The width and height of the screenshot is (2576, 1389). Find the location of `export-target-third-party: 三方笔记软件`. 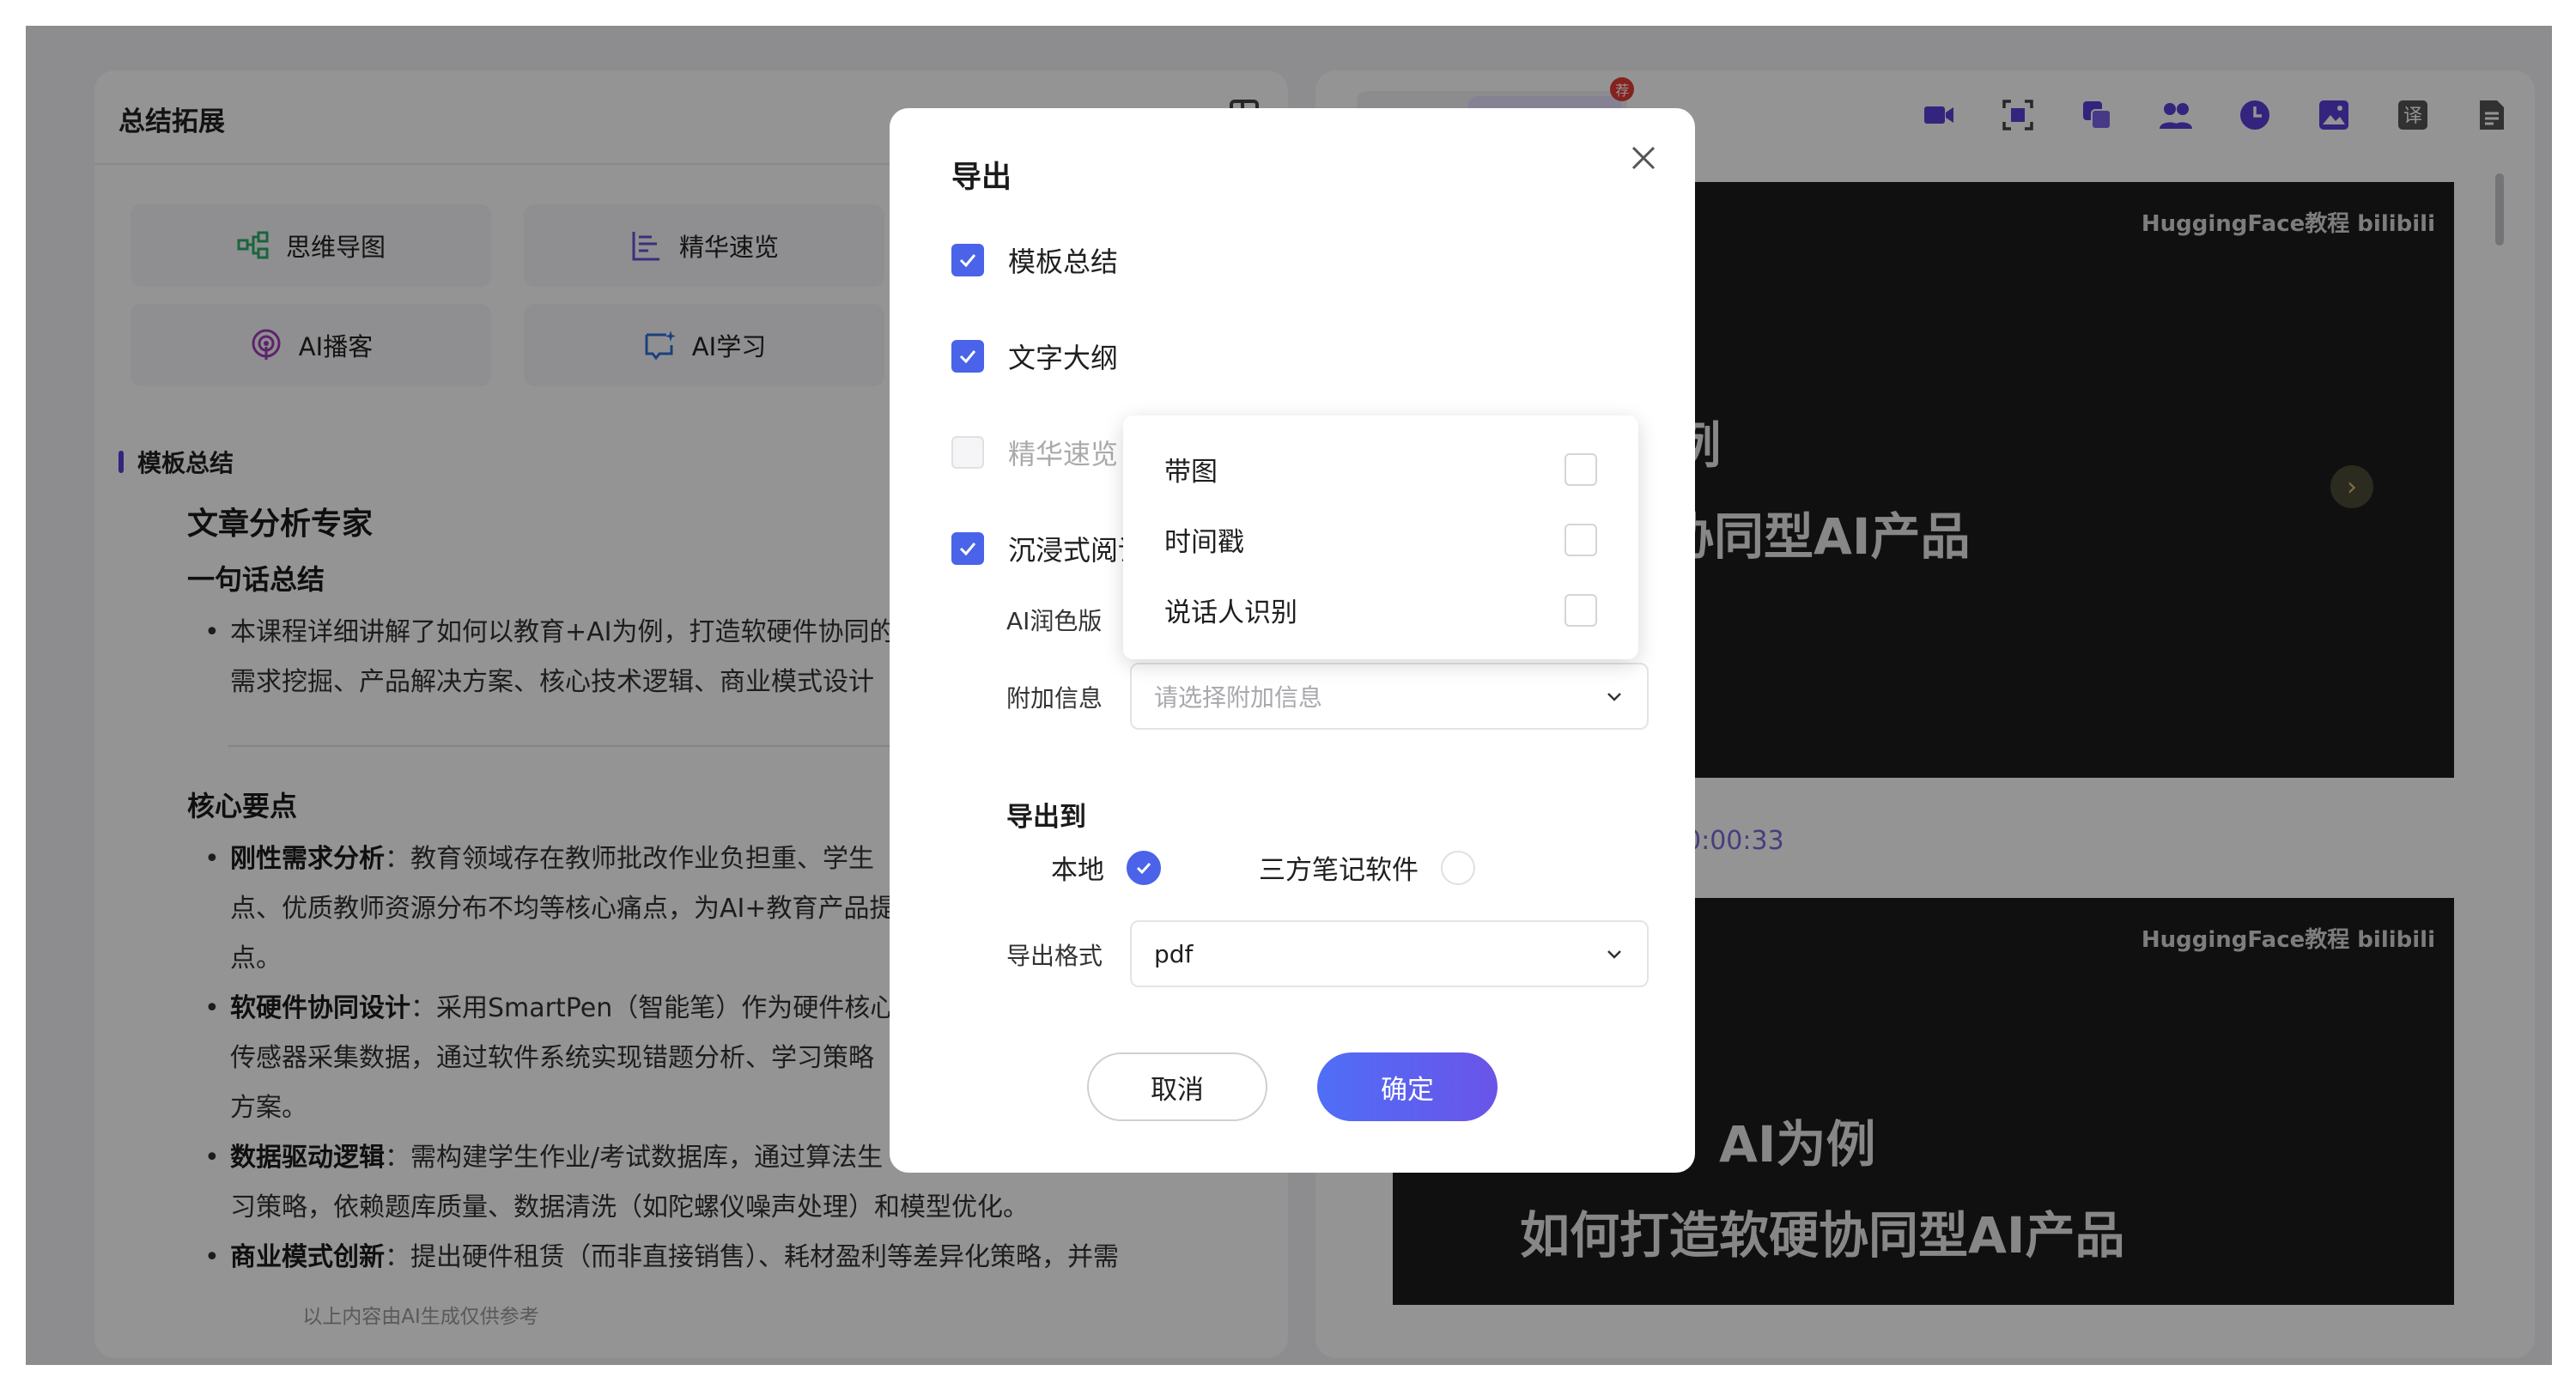

export-target-third-party: 三方笔记软件 is located at coordinates (1367, 868).